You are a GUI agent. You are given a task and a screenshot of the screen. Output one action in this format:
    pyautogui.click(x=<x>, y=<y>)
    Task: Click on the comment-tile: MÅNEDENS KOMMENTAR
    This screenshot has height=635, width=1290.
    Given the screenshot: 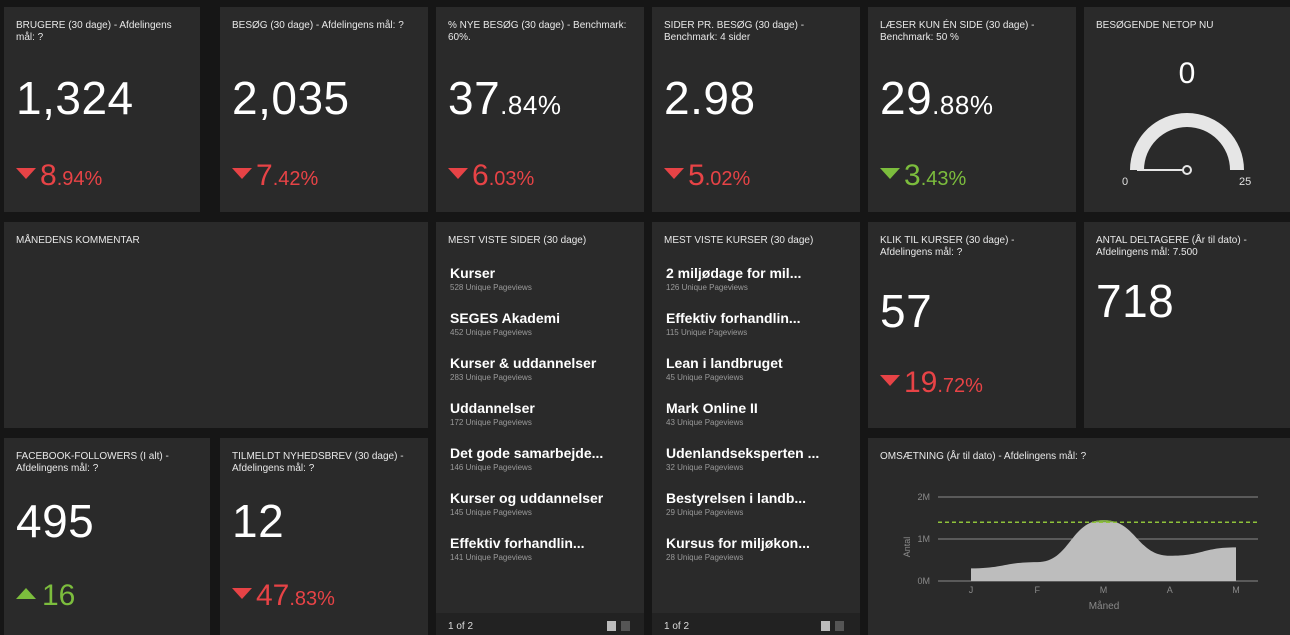 What is the action you would take?
    pyautogui.click(x=216, y=325)
    